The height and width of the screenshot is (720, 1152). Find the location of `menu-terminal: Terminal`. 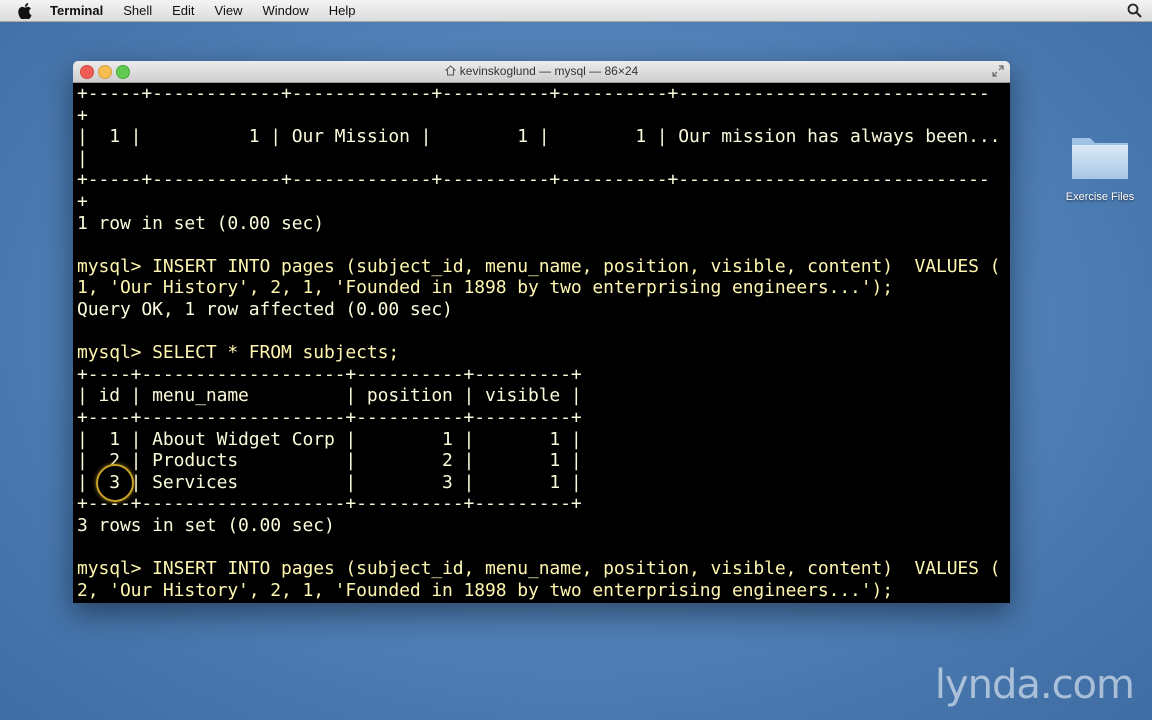

menu-terminal: Terminal is located at coordinates (81, 10).